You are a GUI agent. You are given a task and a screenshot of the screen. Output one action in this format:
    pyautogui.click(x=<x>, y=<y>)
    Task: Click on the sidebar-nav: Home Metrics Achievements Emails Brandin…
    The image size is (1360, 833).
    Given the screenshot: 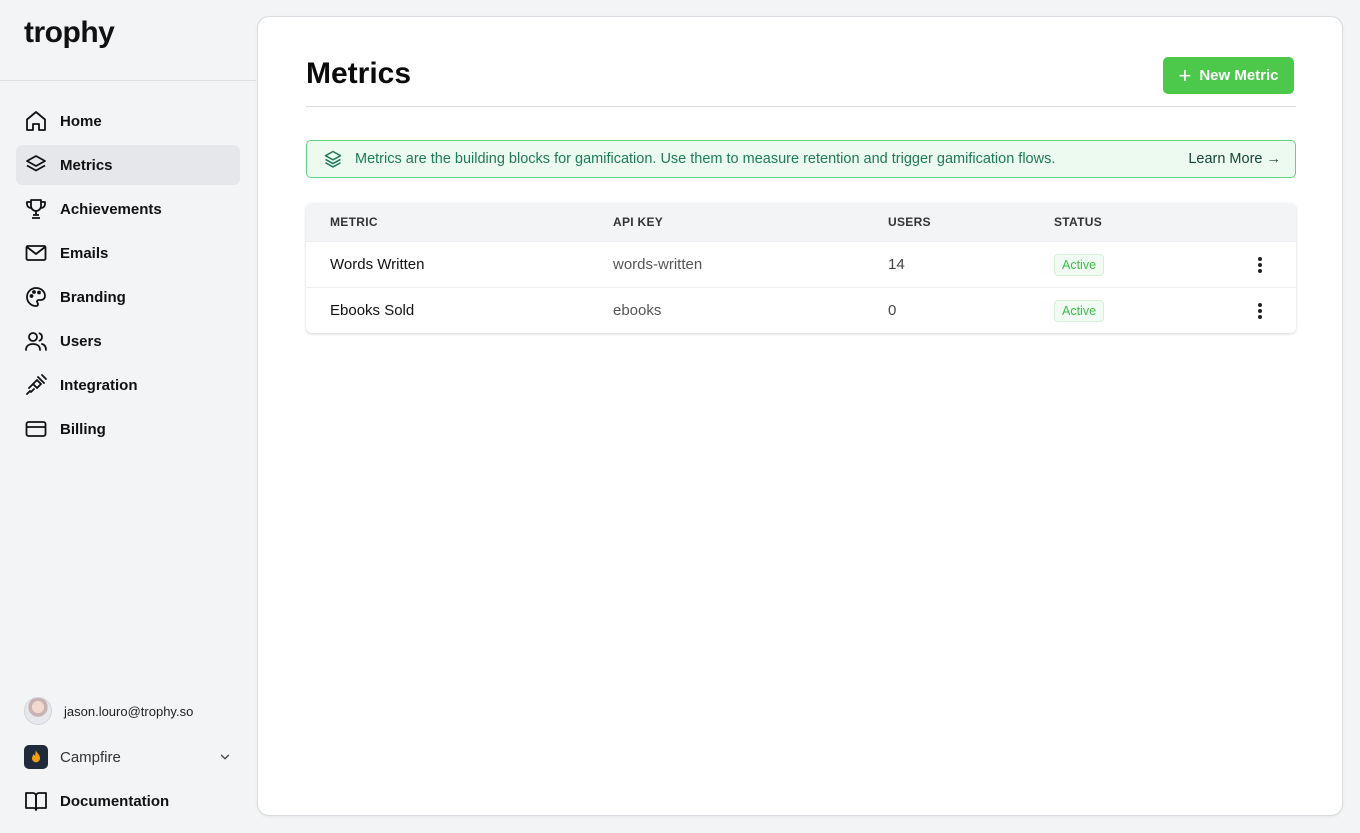 What is the action you would take?
    pyautogui.click(x=128, y=277)
    